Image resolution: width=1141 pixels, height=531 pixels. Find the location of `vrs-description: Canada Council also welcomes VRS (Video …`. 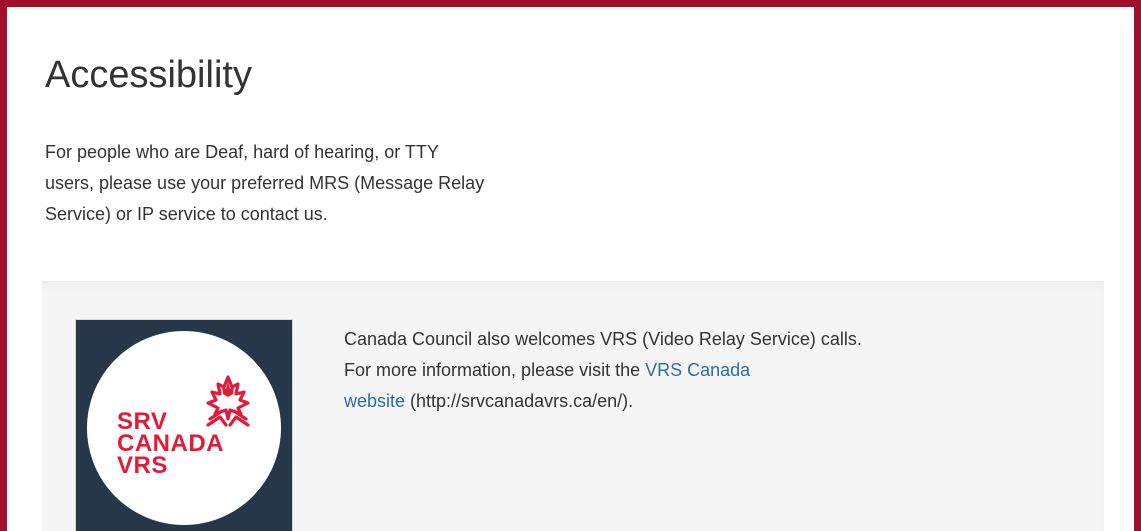

vrs-description: Canada Council also welcomes VRS (Video … is located at coordinates (714, 370).